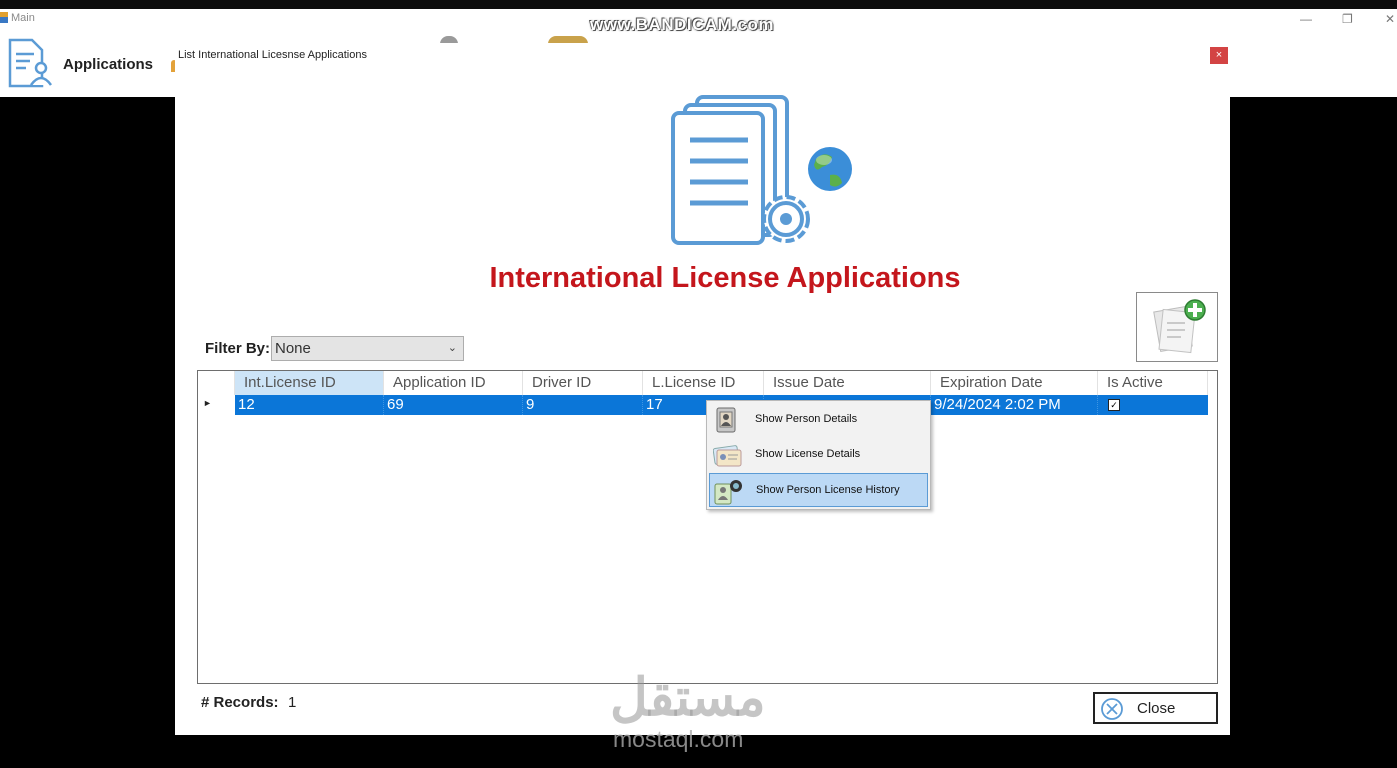  Describe the element at coordinates (727, 456) in the screenshot. I see `license-card-icon` at that location.